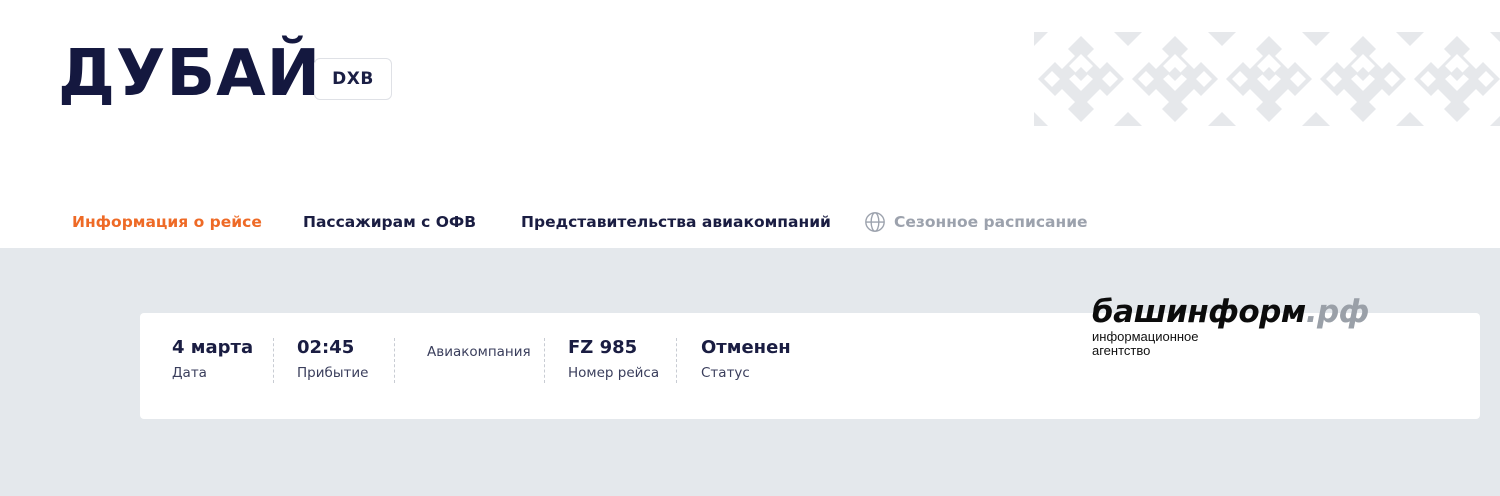 The image size is (1500, 496). I want to click on status-value: Отменен, so click(746, 347).